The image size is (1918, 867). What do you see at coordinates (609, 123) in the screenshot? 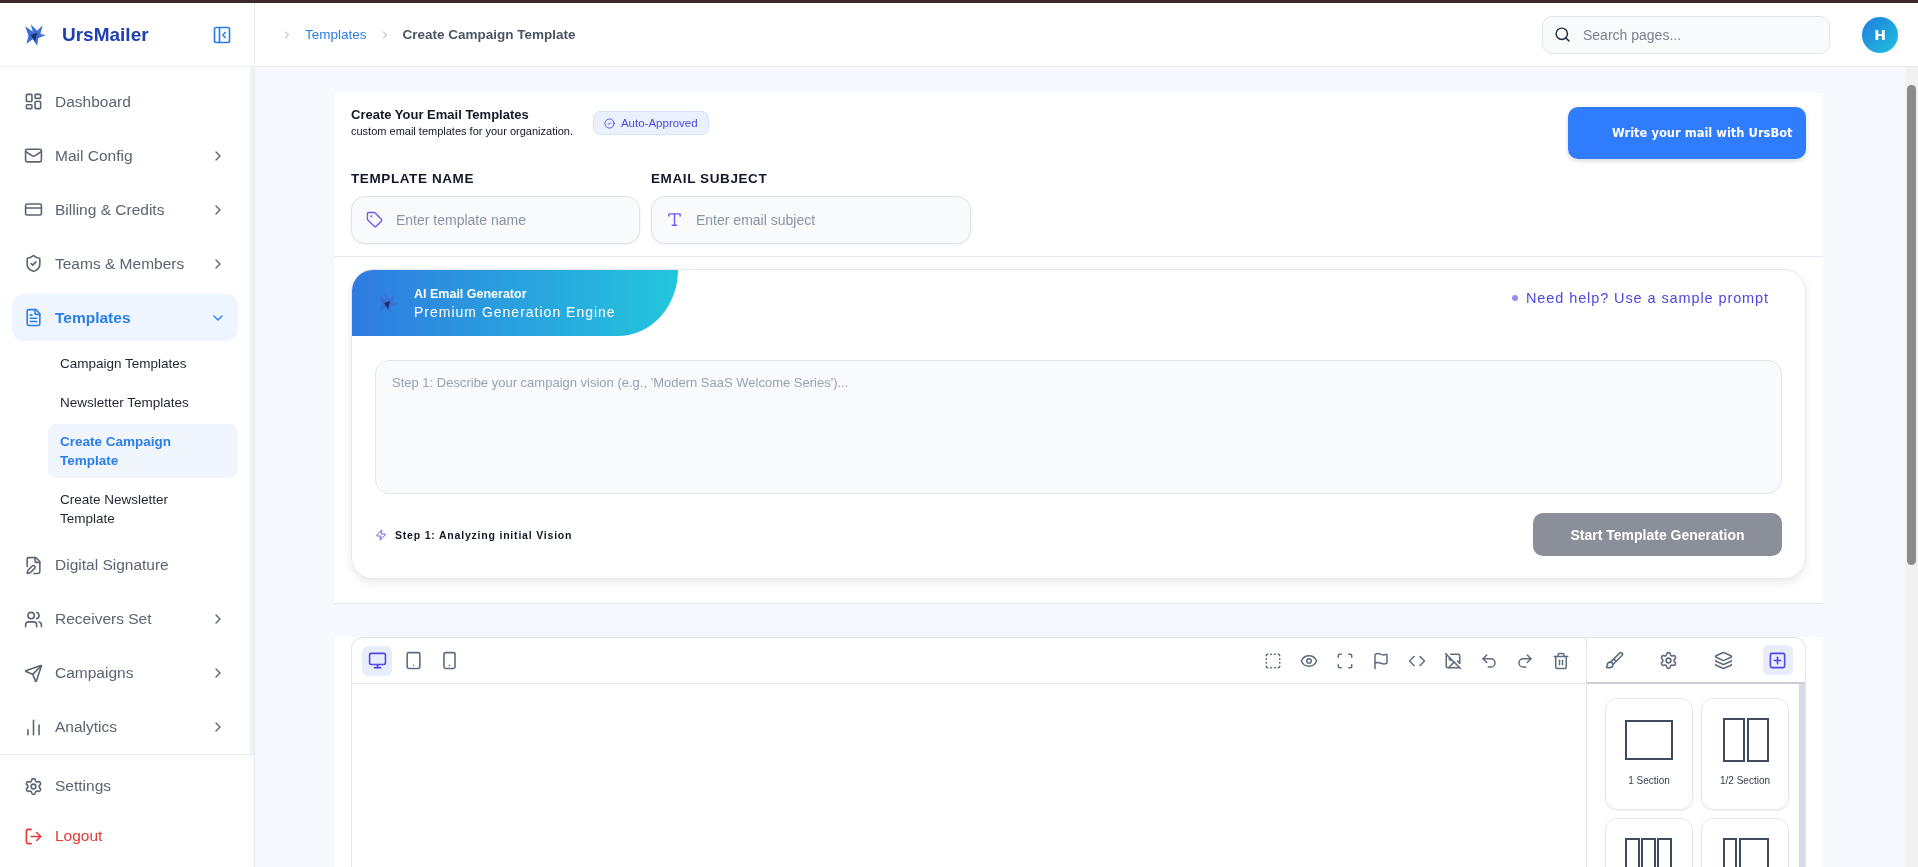
I see `check-circle-icon` at bounding box center [609, 123].